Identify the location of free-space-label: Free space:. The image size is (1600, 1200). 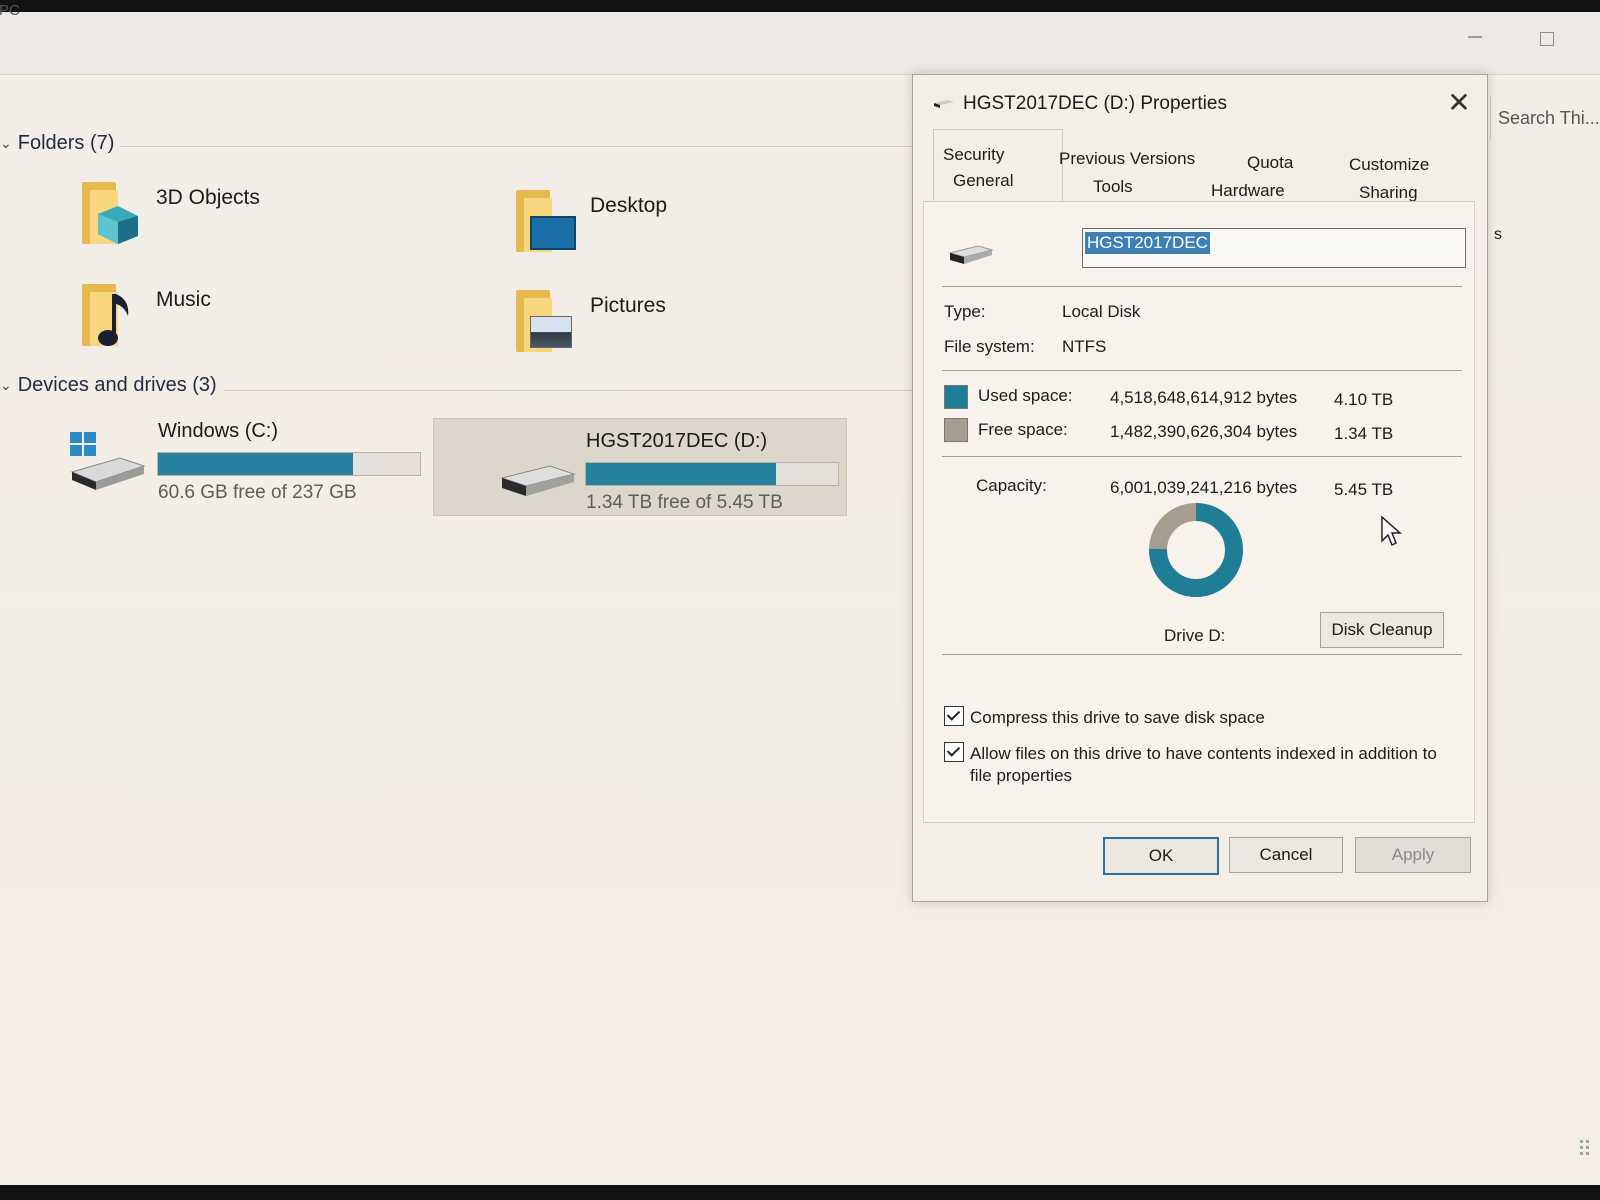
(1023, 429).